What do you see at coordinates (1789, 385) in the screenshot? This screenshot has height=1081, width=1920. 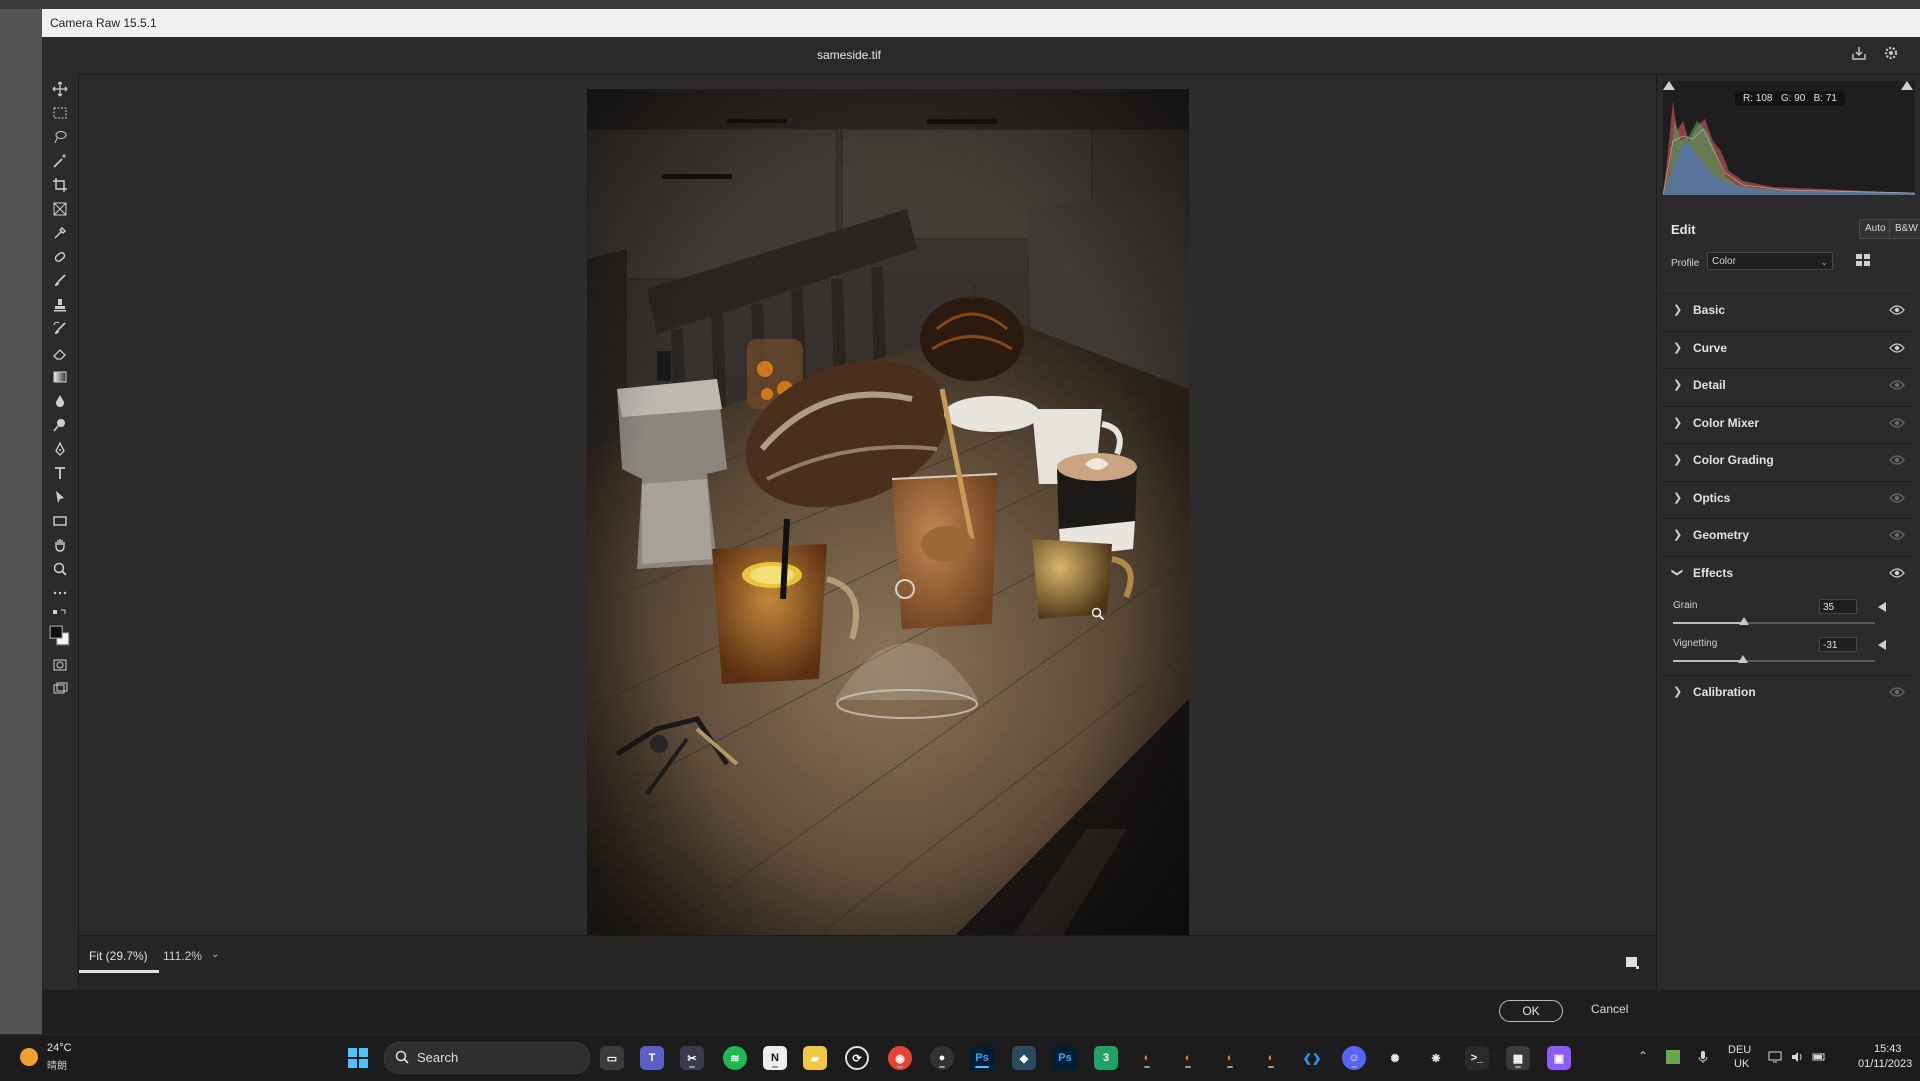 I see `section-detail: ❯ Detail` at bounding box center [1789, 385].